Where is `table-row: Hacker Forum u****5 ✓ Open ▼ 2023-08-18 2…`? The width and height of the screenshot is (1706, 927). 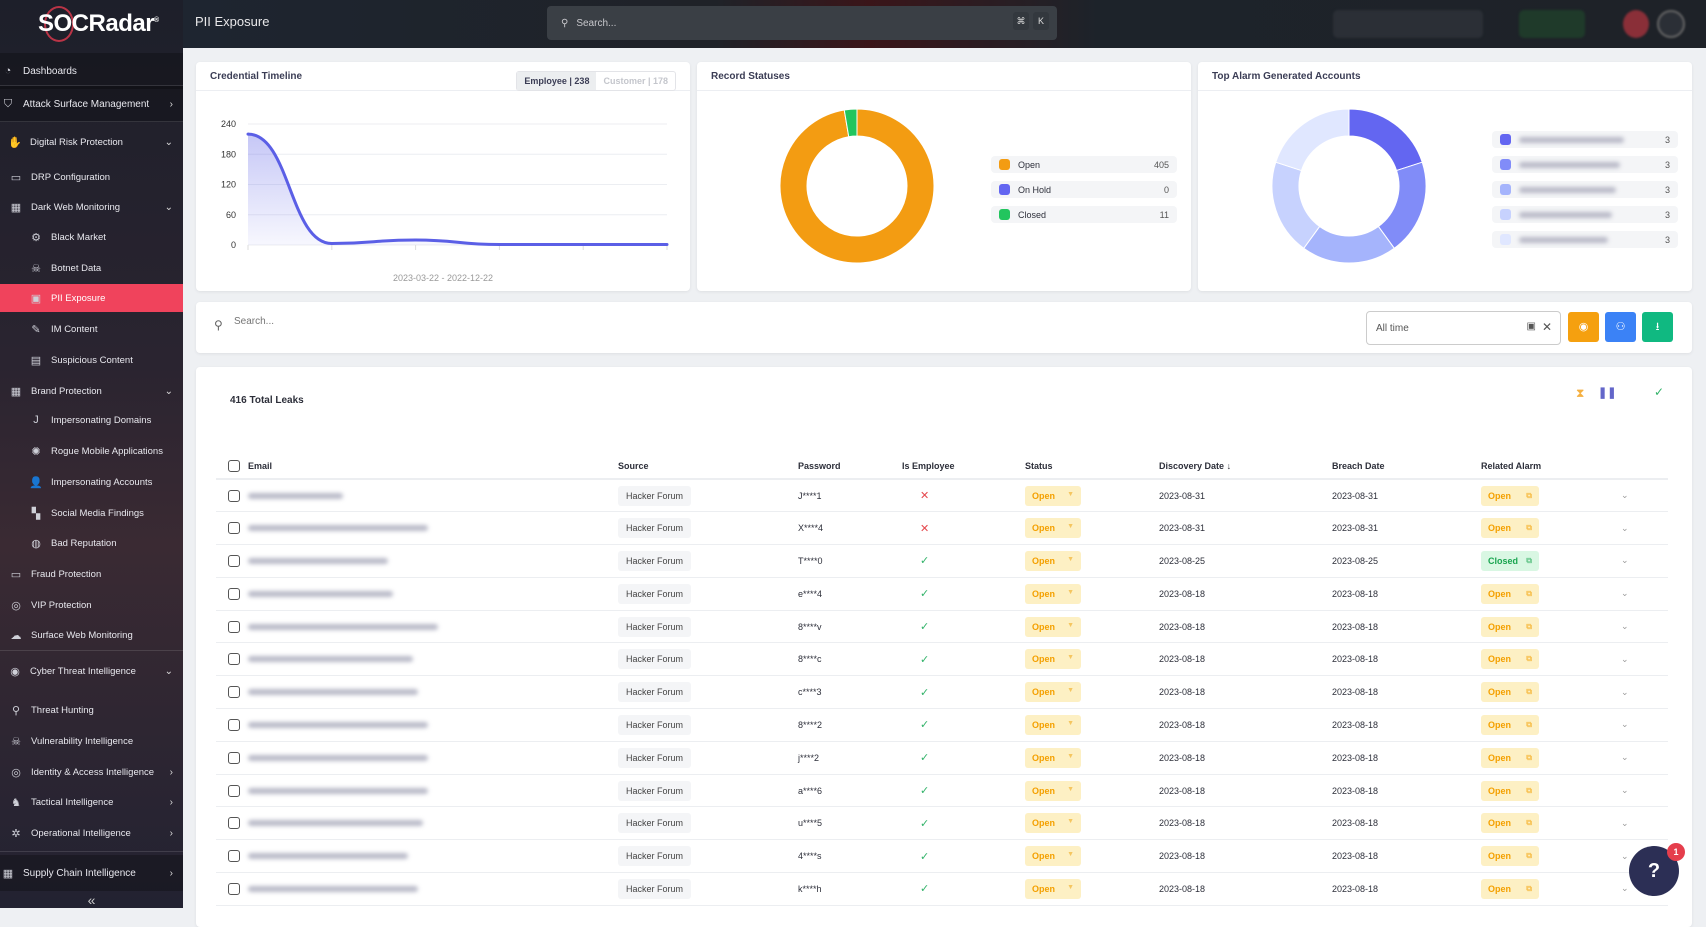 table-row: Hacker Forum u****5 ✓ Open ▼ 2023-08-18 2… is located at coordinates (942, 823).